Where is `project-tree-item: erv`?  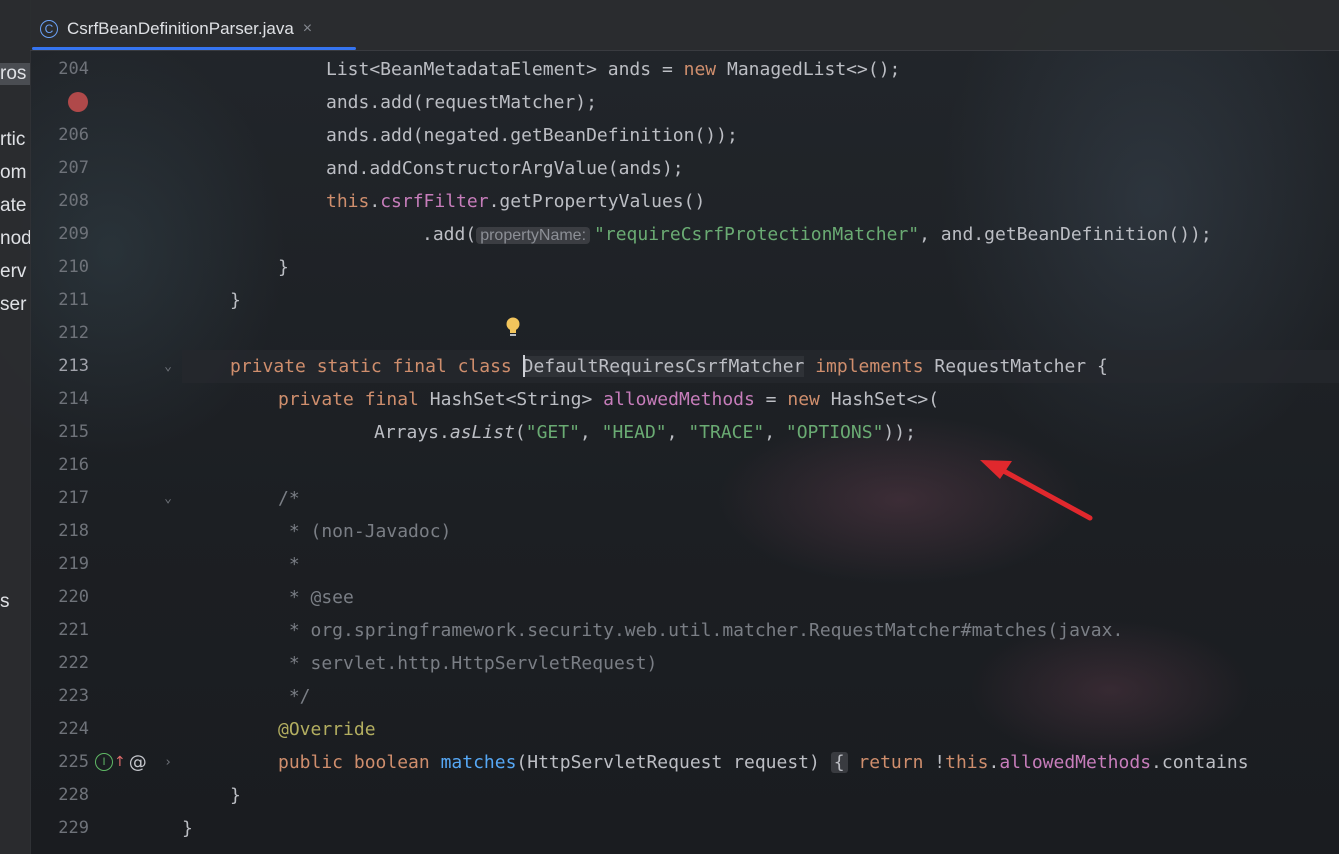
project-tree-item: erv is located at coordinates (15, 272).